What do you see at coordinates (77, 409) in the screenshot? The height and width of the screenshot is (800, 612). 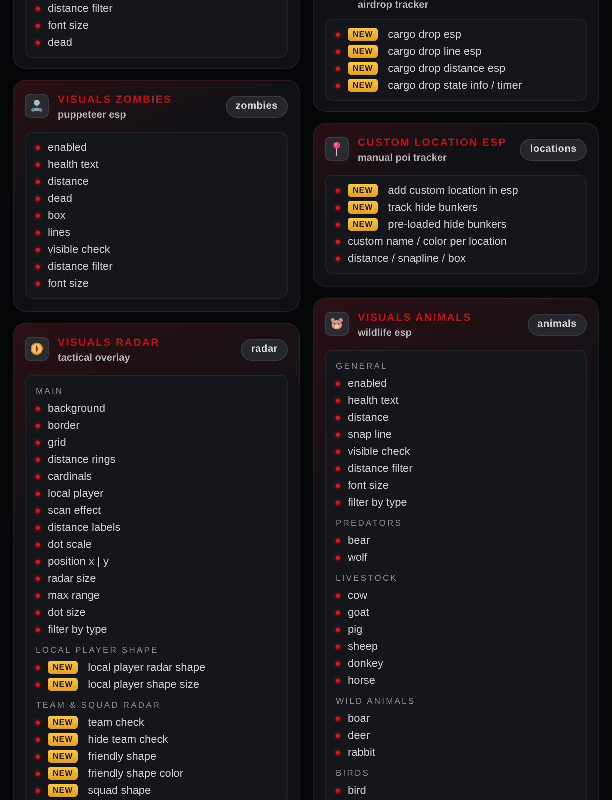 I see `feature-label: background` at bounding box center [77, 409].